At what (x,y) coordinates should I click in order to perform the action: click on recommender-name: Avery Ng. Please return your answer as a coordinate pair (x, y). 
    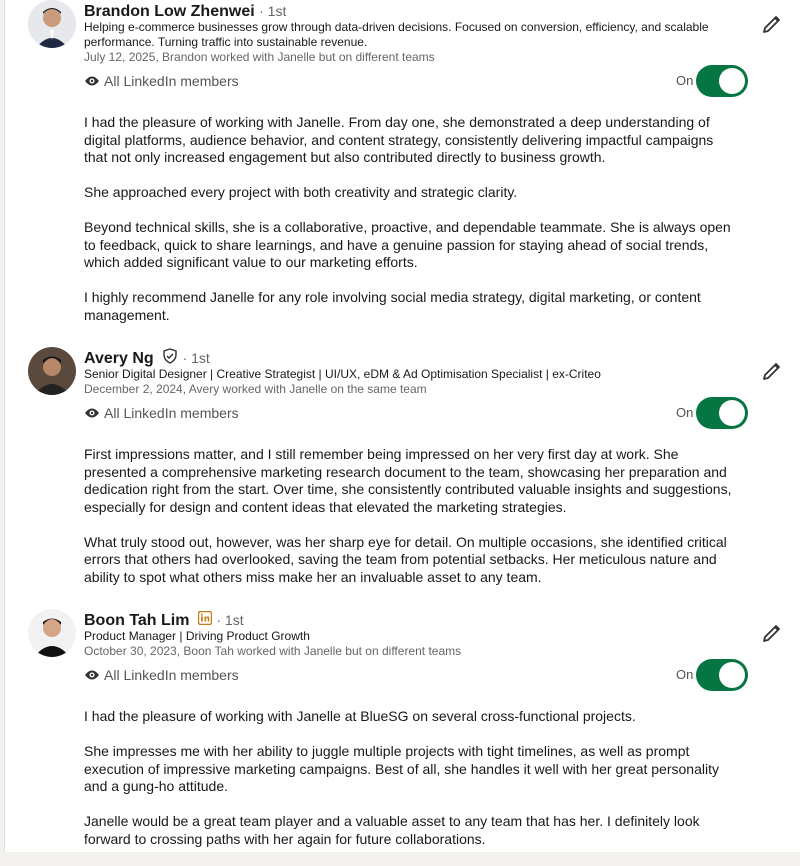
    Looking at the image, I should click on (119, 358).